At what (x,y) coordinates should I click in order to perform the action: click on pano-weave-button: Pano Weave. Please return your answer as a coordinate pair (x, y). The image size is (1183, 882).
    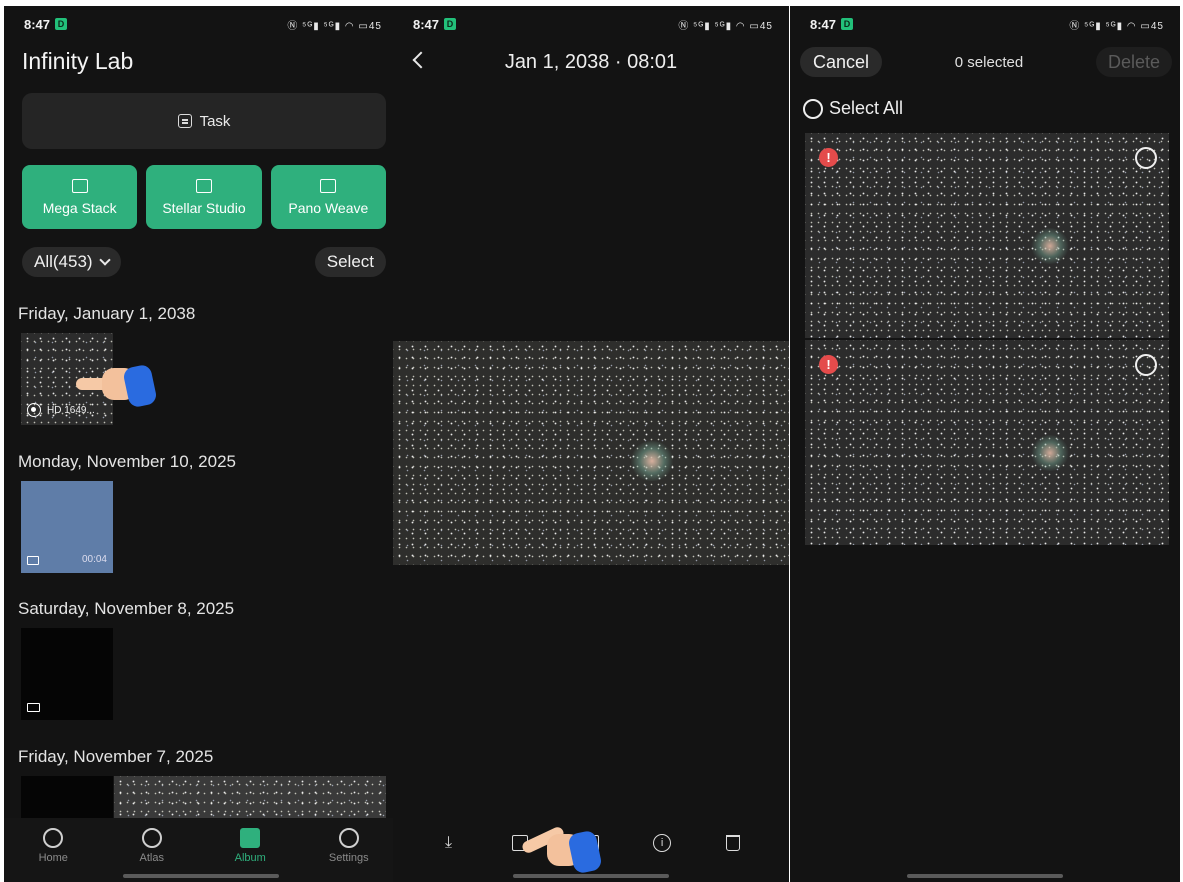
    Looking at the image, I should click on (328, 197).